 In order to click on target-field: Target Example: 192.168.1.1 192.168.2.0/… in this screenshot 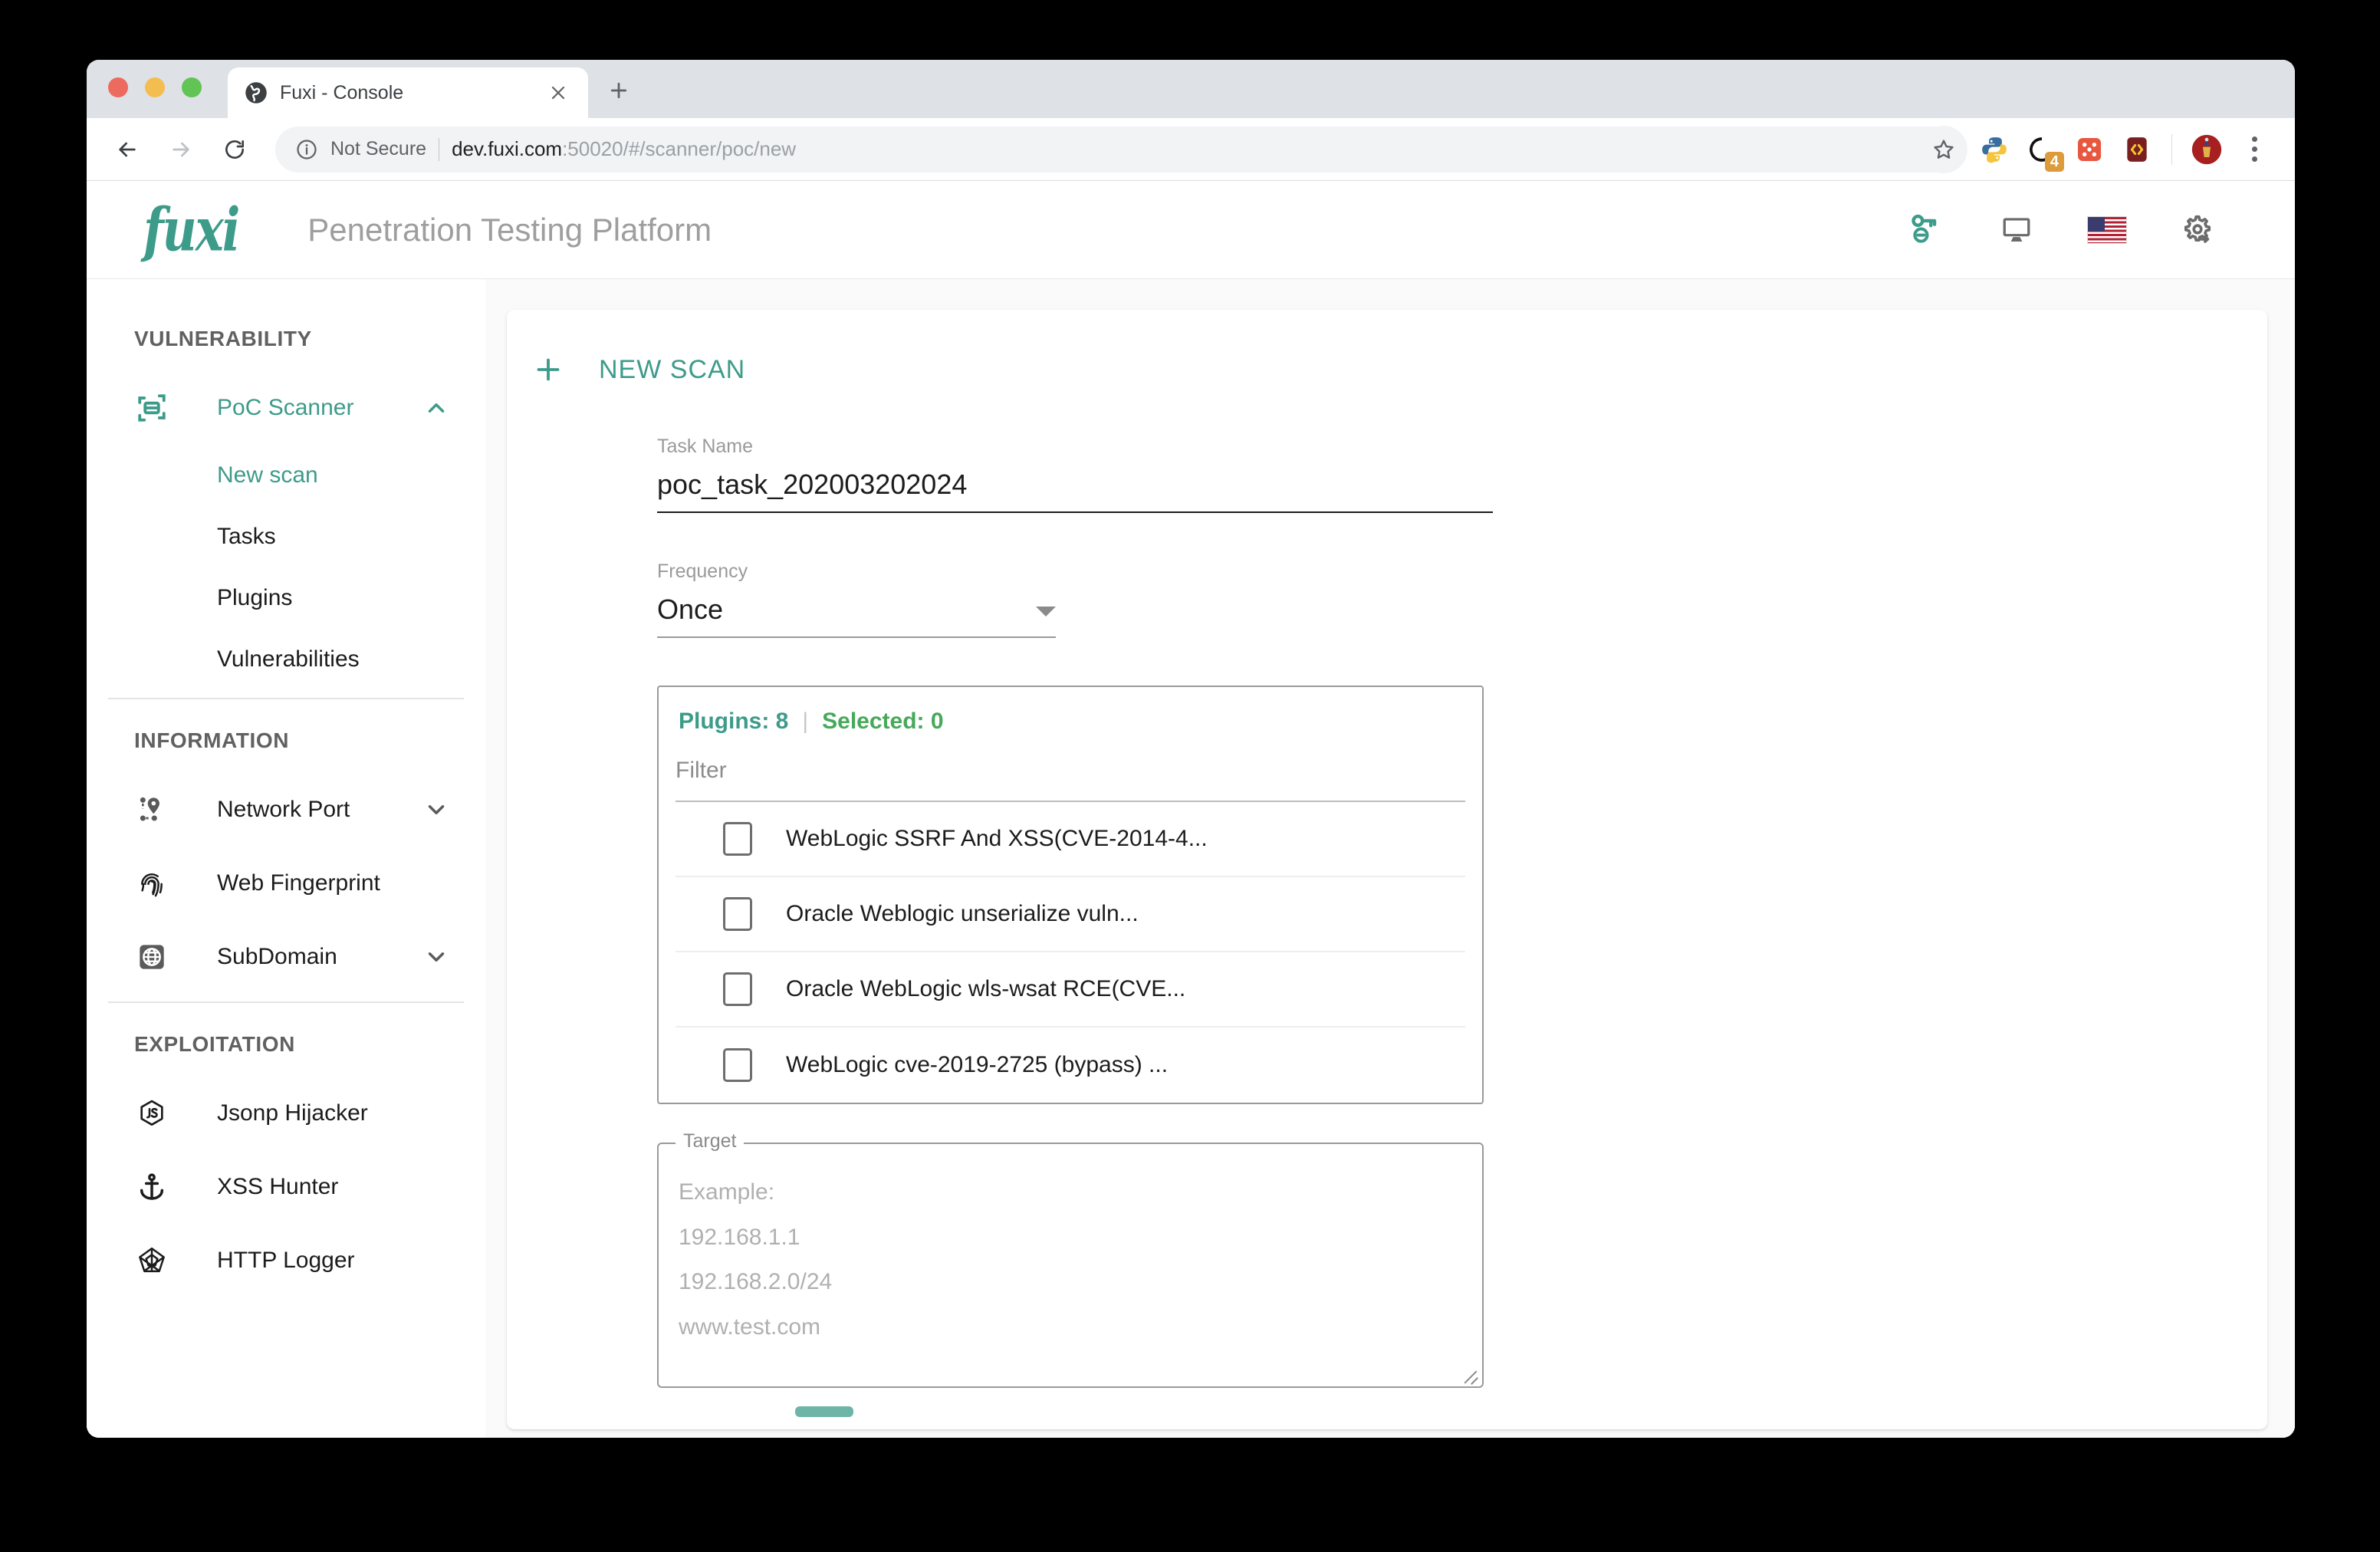, I will do `click(1070, 1259)`.